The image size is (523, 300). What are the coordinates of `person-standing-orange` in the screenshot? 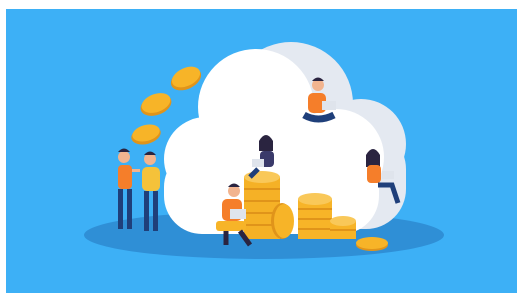 It's located at (129, 188).